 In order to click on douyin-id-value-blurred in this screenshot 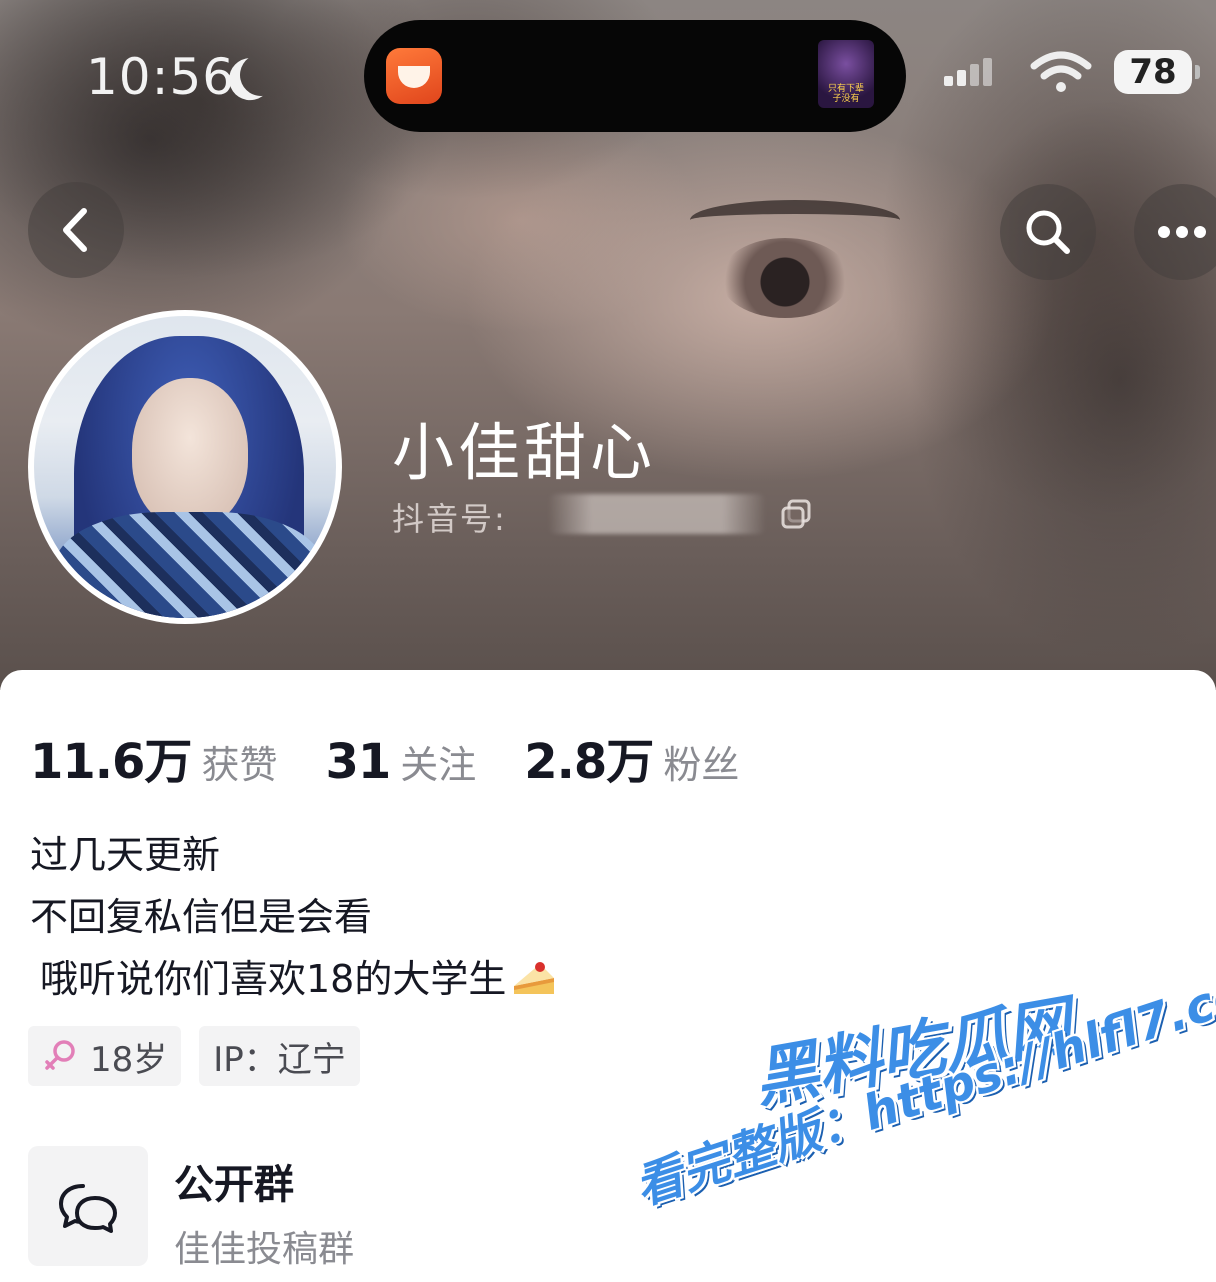, I will do `click(657, 514)`.